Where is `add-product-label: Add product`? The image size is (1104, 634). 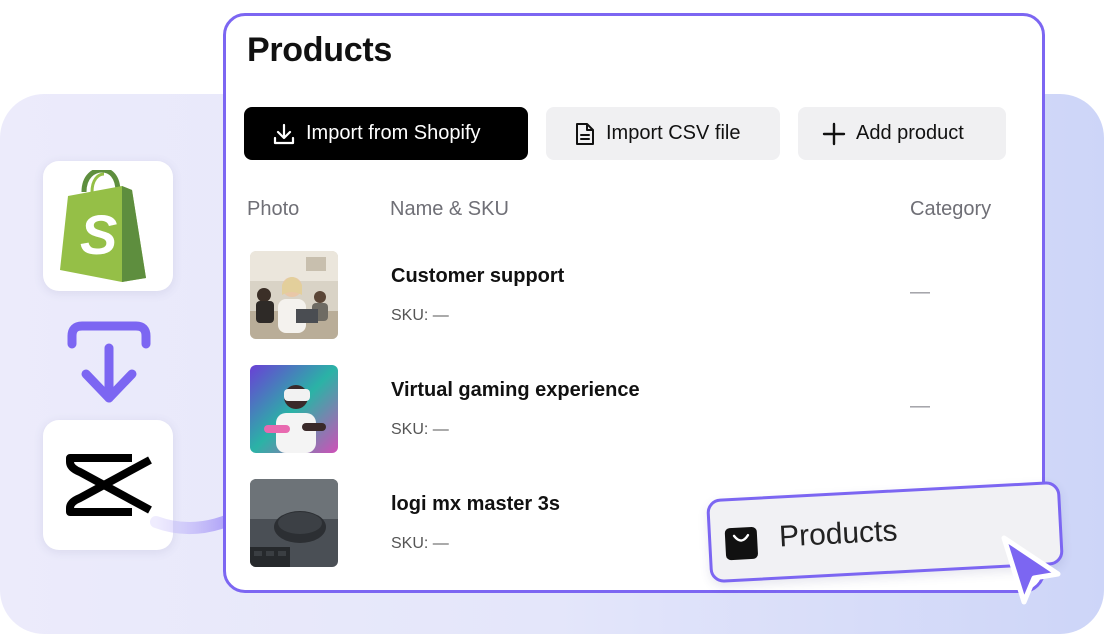
add-product-label: Add product is located at coordinates (910, 133).